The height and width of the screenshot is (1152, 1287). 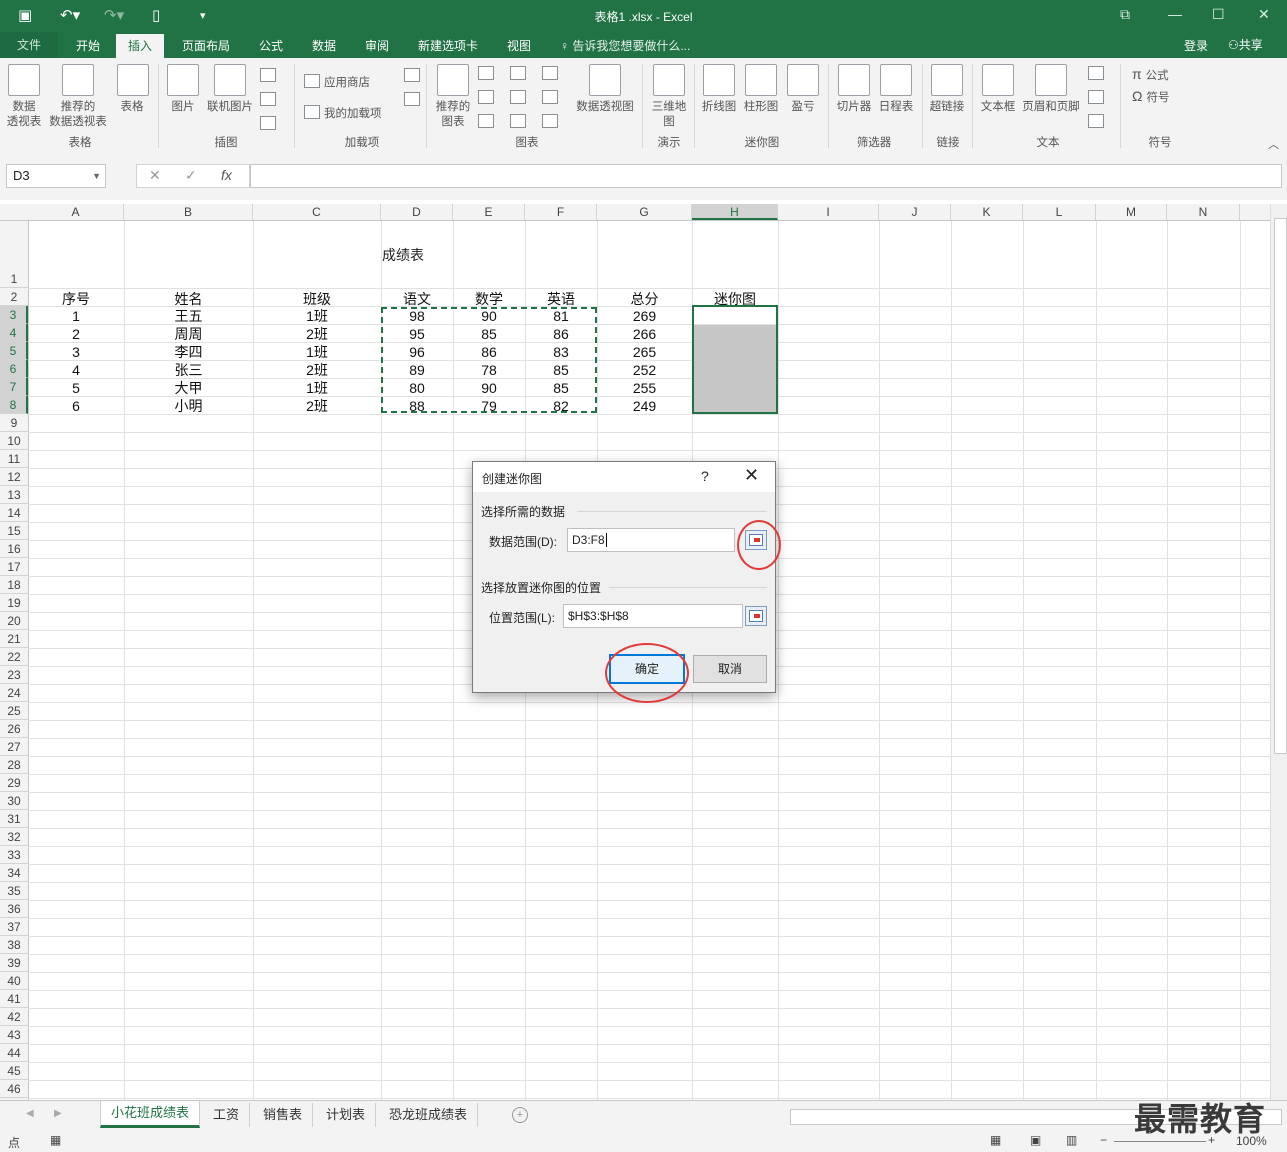 What do you see at coordinates (417, 297) in the screenshot?
I see `header-cell: 语文` at bounding box center [417, 297].